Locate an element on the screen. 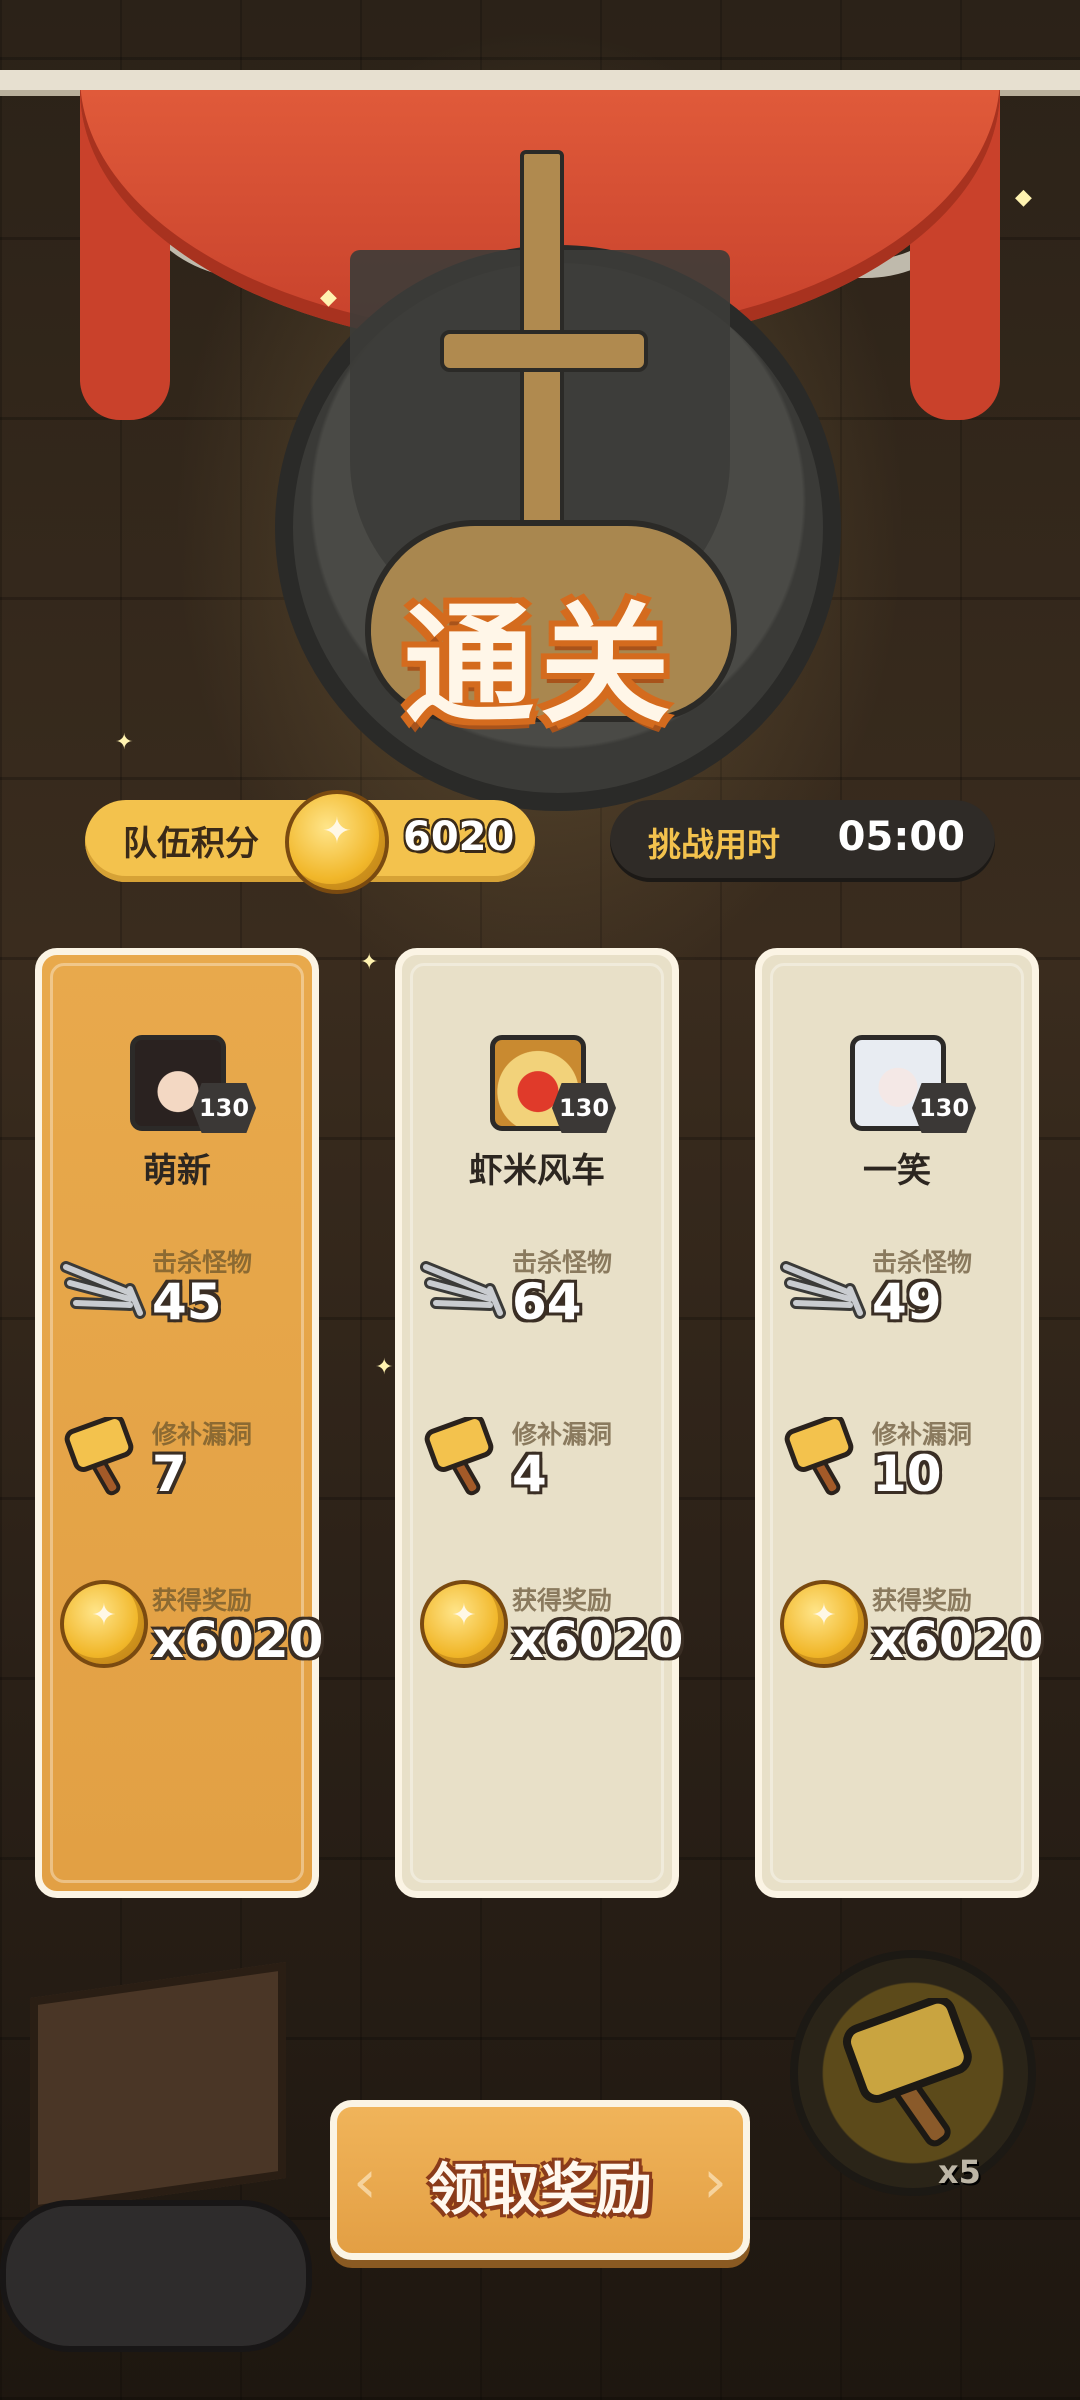 The image size is (1080, 2400). kills-value: 49 is located at coordinates (907, 1302).